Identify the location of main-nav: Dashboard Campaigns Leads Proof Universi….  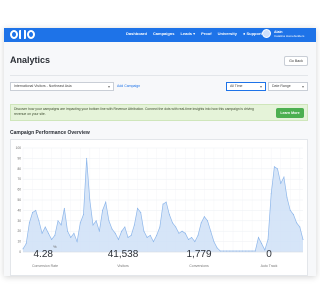
(194, 33).